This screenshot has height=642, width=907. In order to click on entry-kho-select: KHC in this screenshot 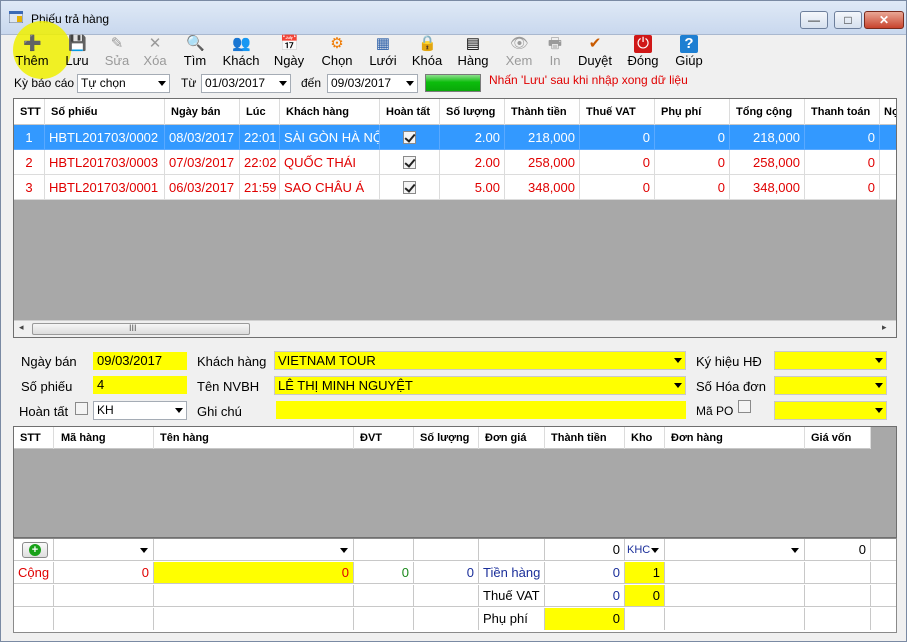, I will do `click(645, 550)`.